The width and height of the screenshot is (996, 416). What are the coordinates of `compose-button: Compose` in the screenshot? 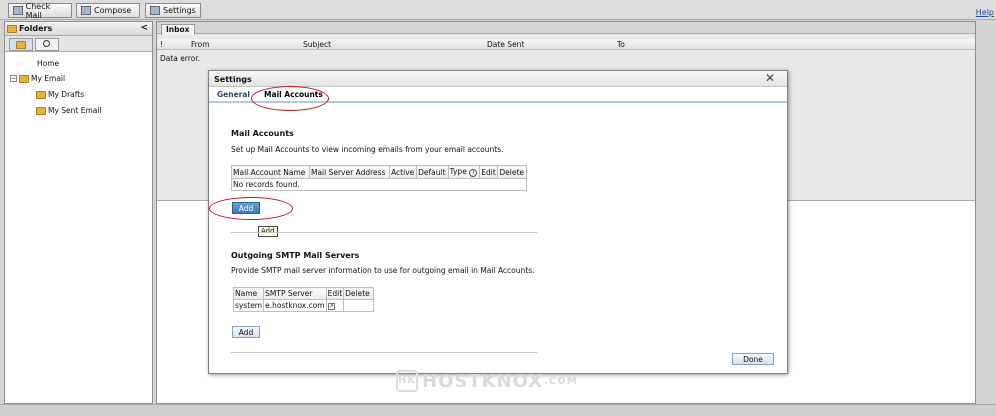 It's located at (108, 10).